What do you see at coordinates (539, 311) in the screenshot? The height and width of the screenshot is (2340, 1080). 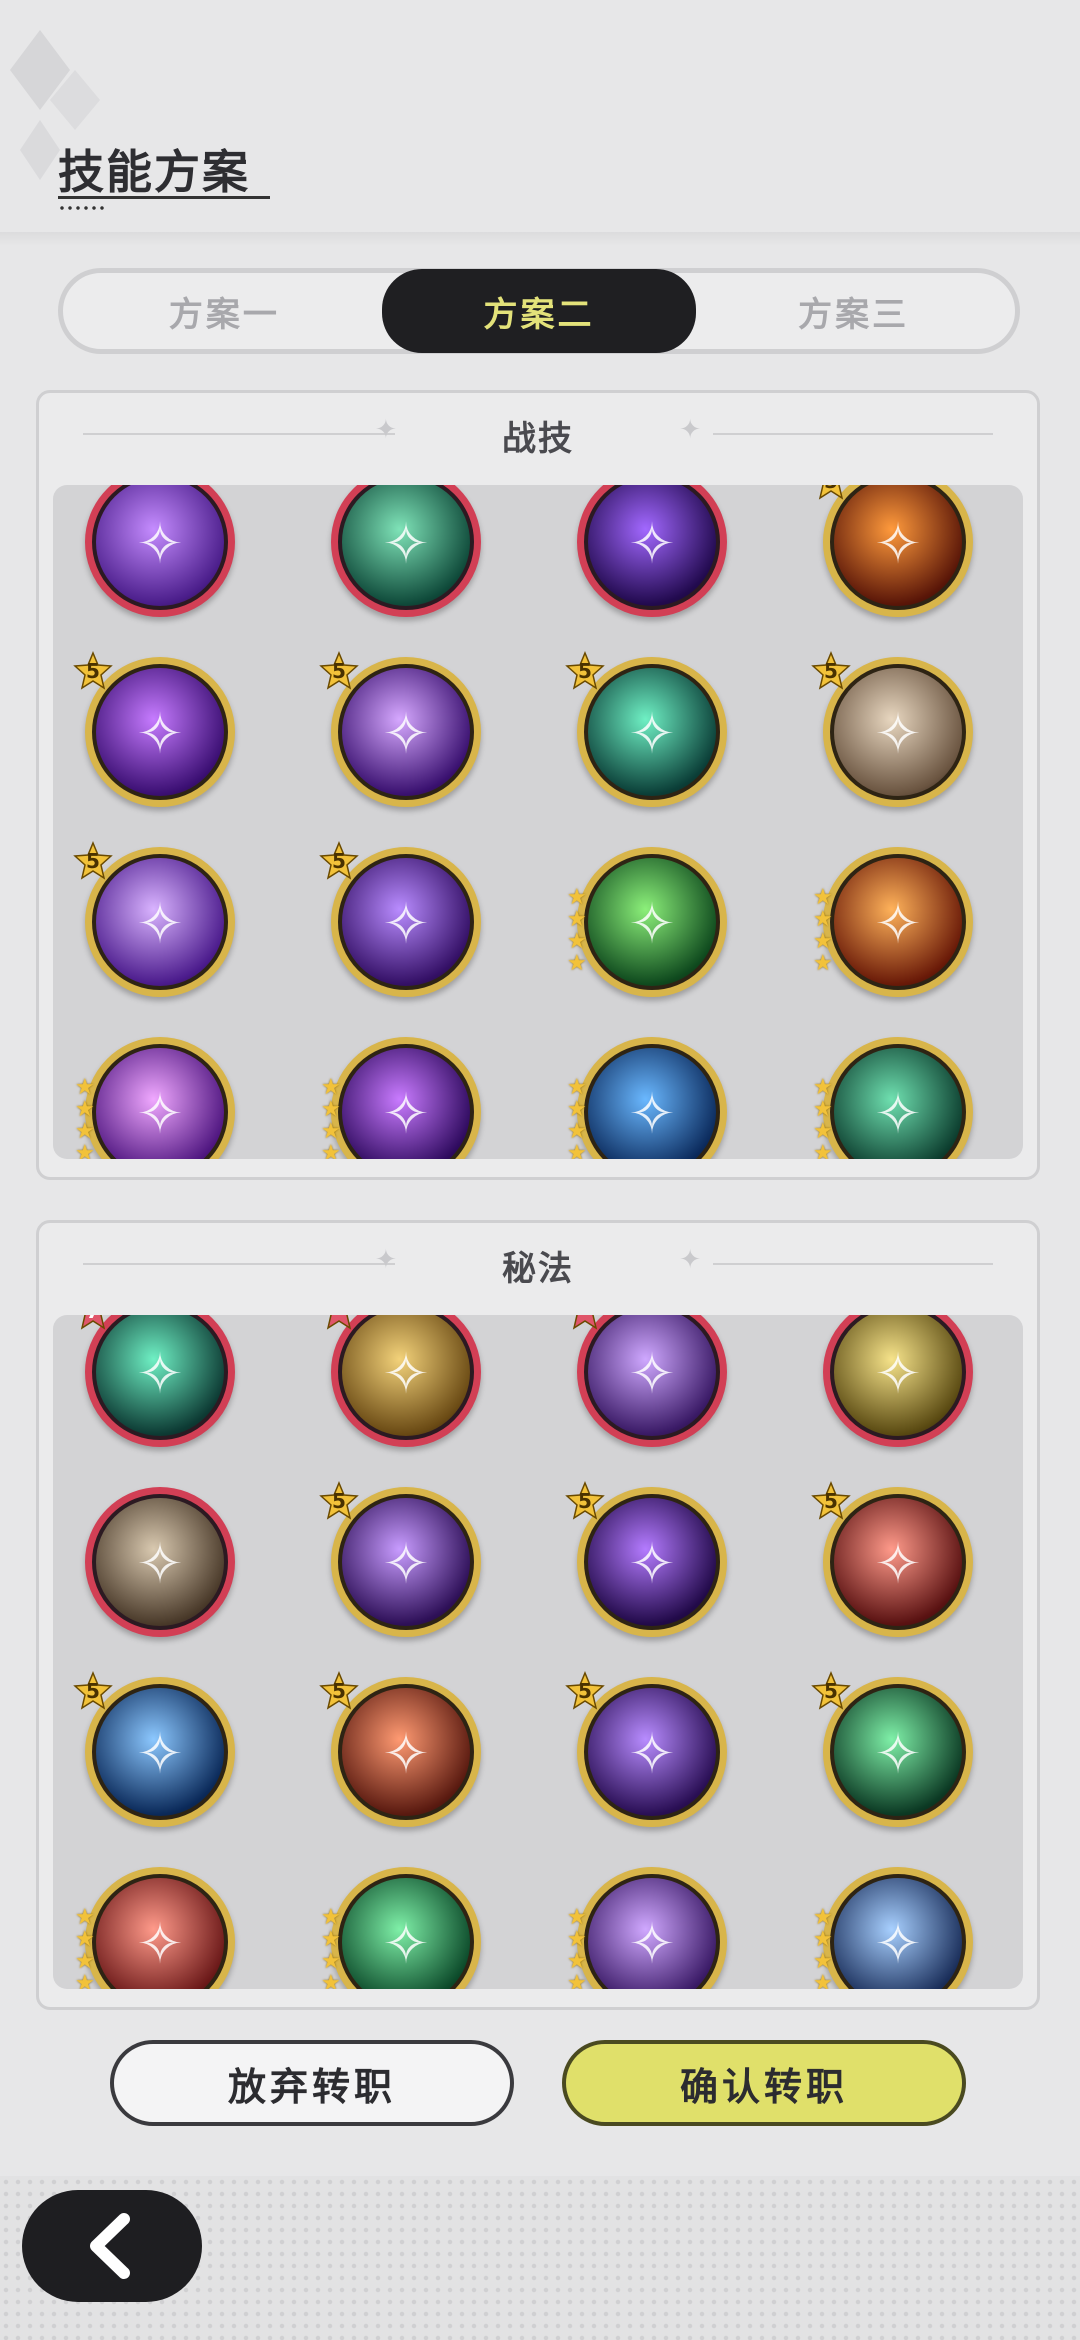 I see `tab-plan-2: 方案二` at bounding box center [539, 311].